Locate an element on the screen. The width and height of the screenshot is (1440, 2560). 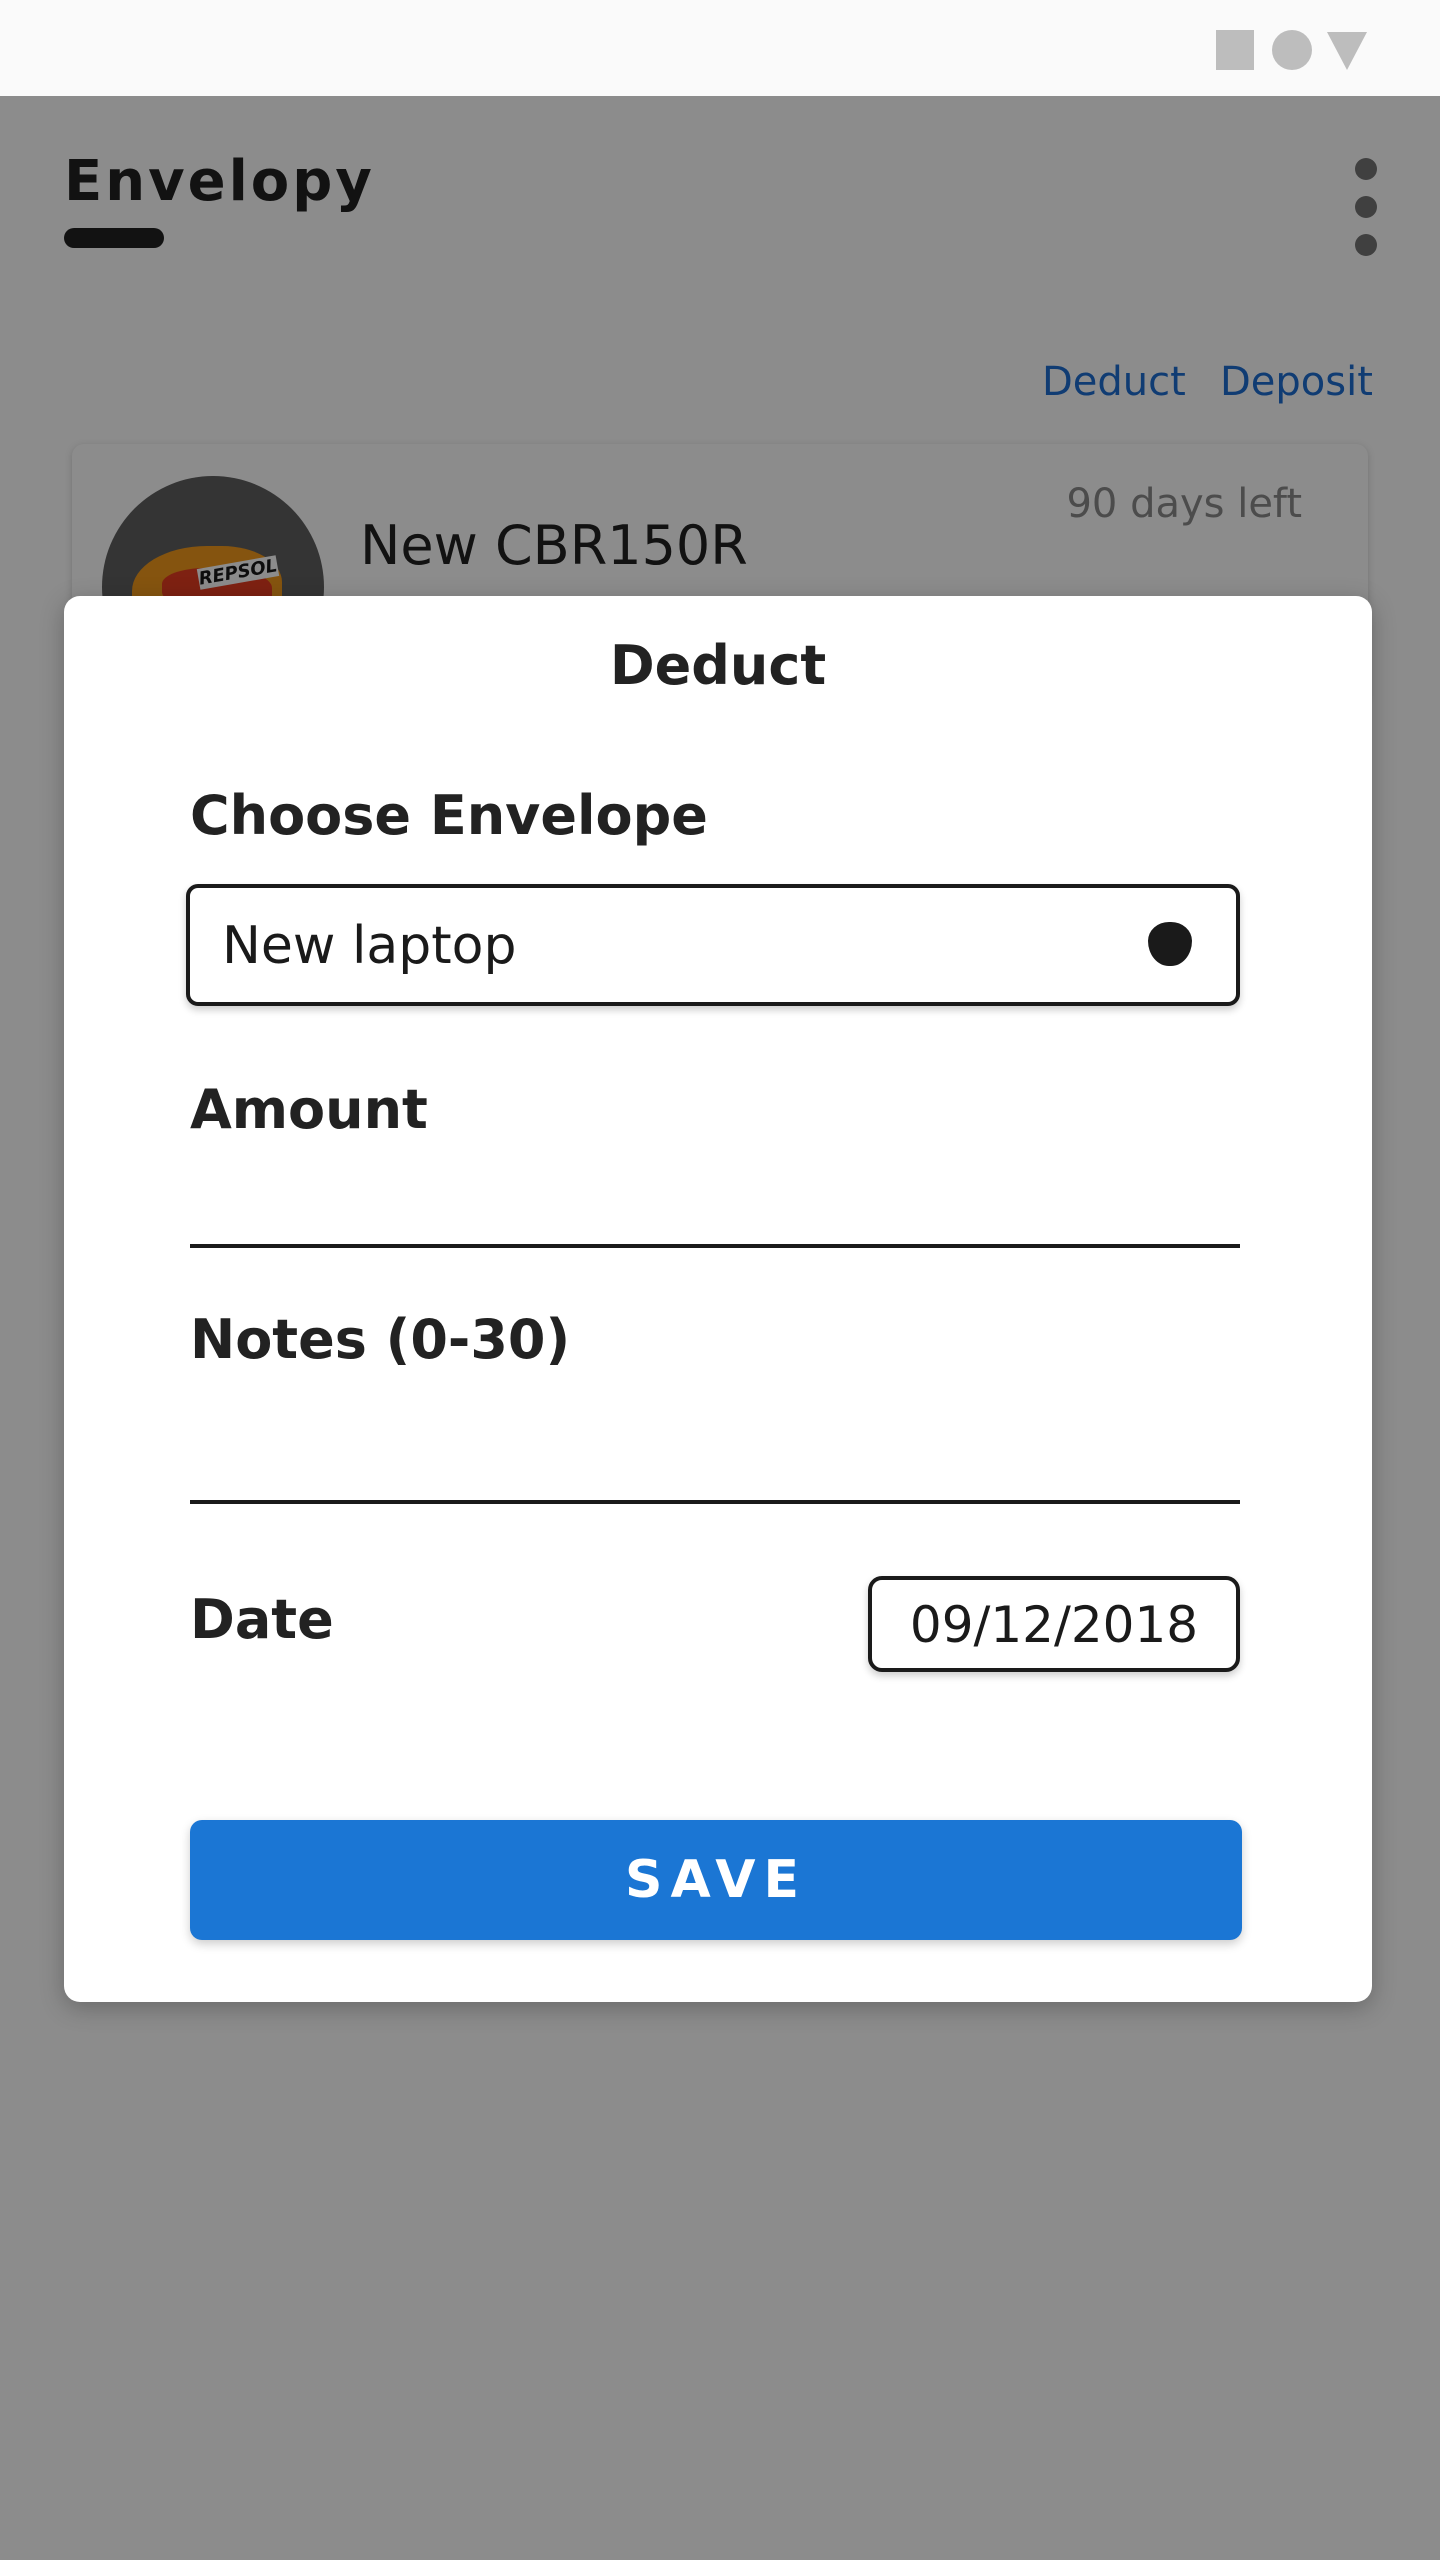
date-picker: 09/12/2018 is located at coordinates (1054, 1624).